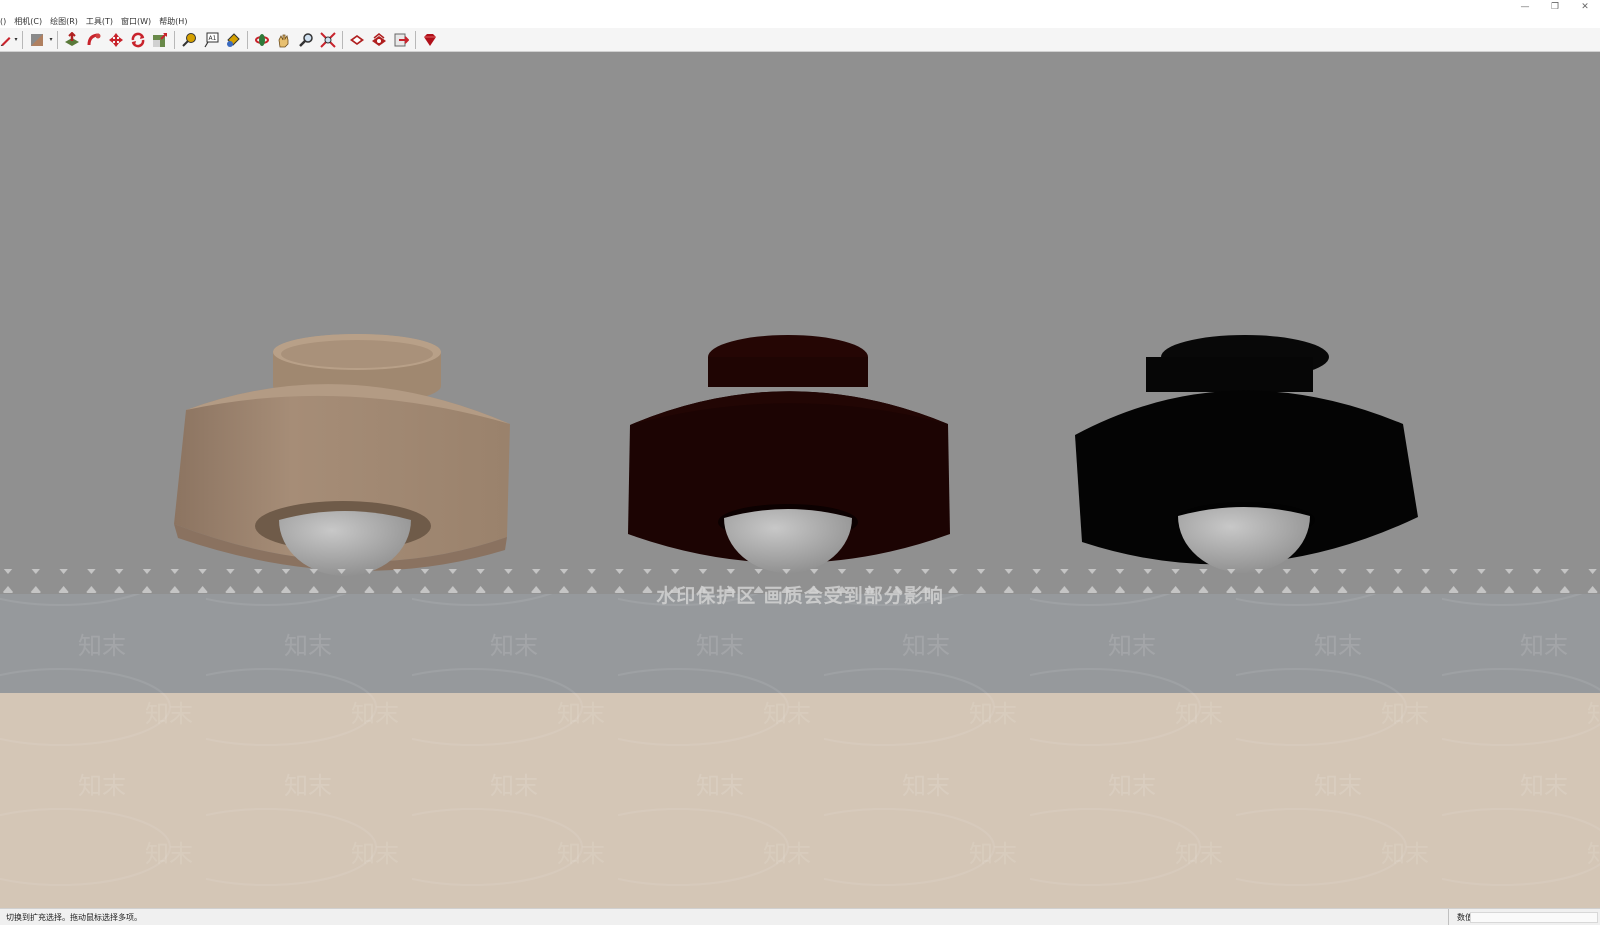 The height and width of the screenshot is (925, 1600). What do you see at coordinates (429, 40) in the screenshot?
I see `ruby-console-icon` at bounding box center [429, 40].